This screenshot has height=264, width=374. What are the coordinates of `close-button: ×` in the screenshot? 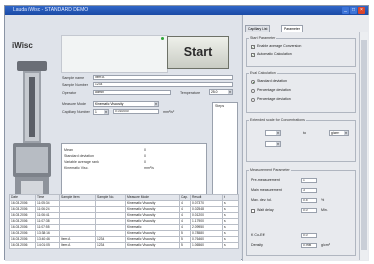 It's located at (361, 10).